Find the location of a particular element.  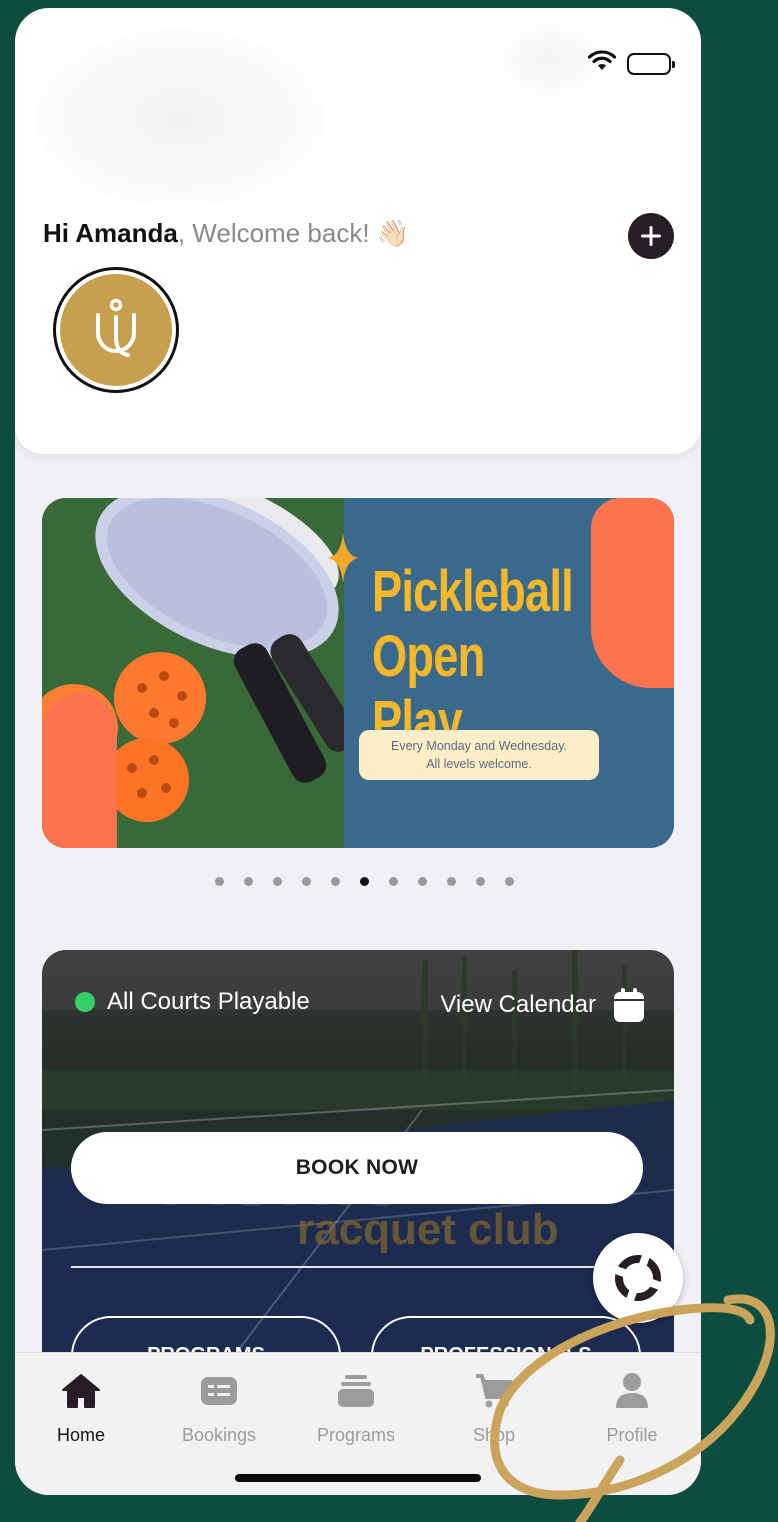

home-icon is located at coordinates (81, 1391).